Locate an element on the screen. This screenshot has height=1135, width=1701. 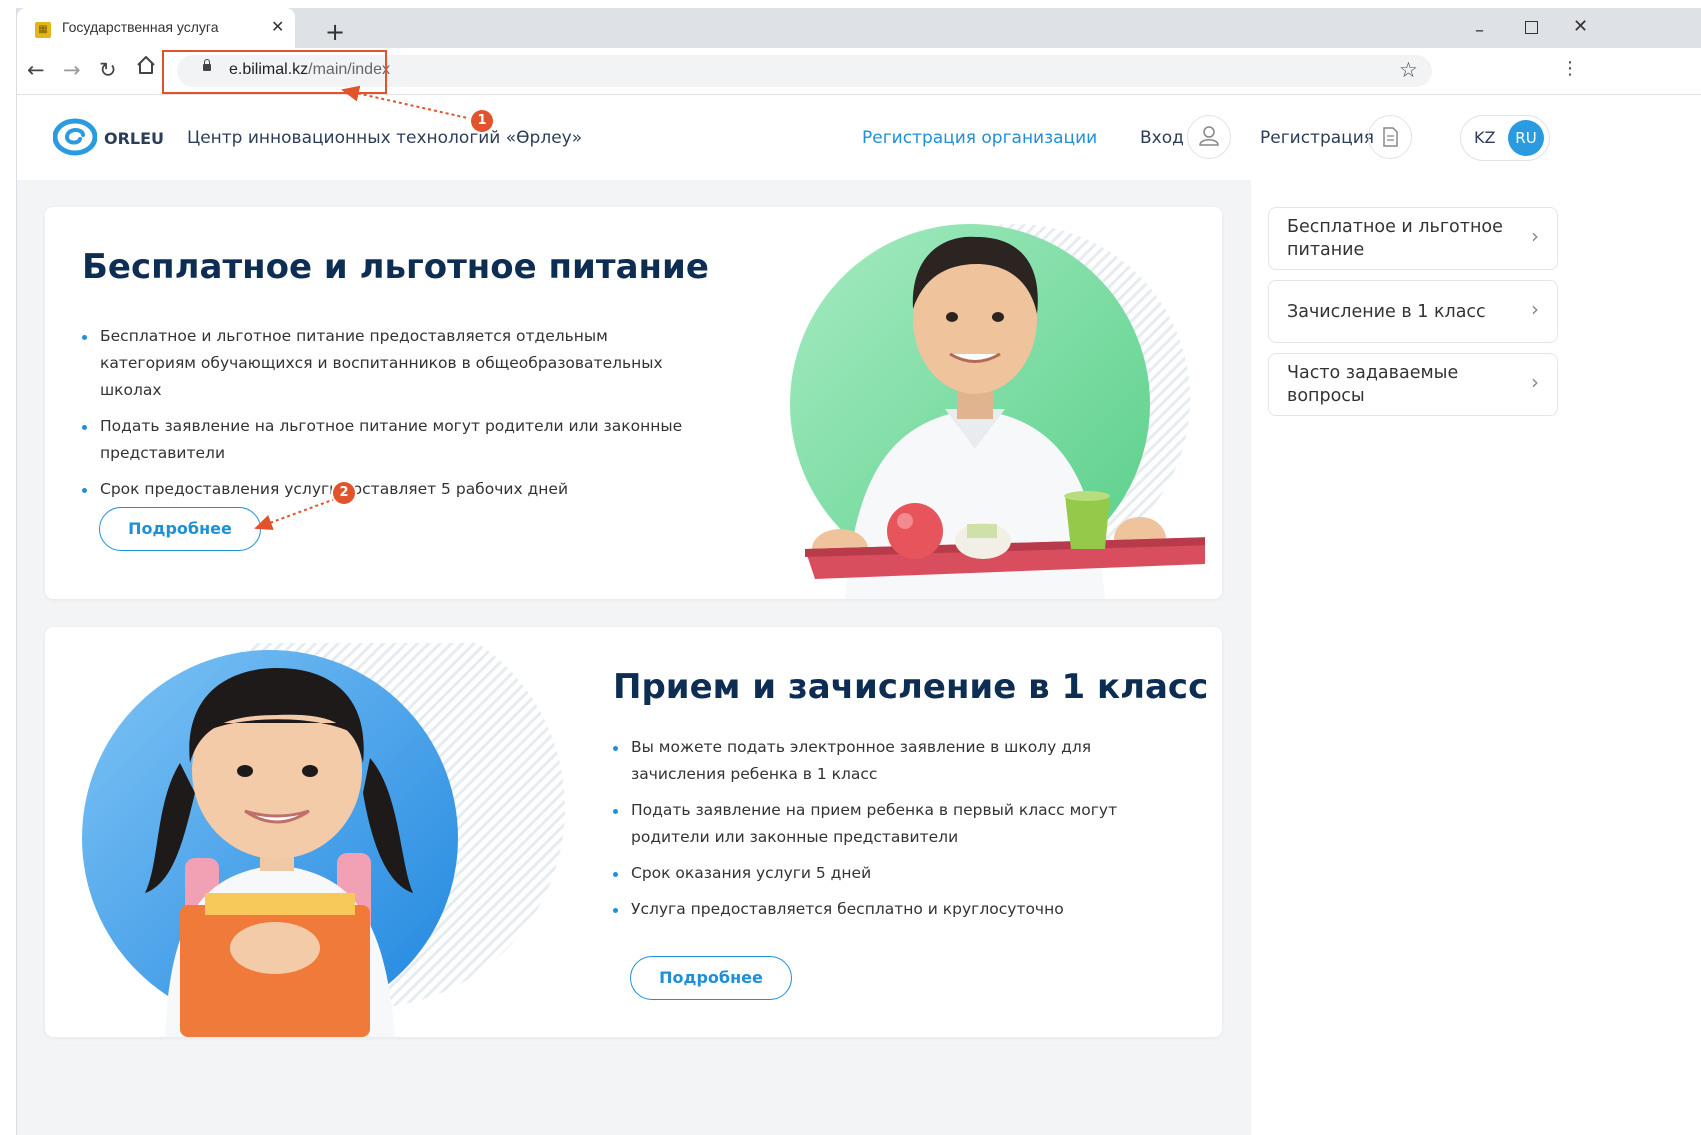
register-button is located at coordinates (1390, 137).